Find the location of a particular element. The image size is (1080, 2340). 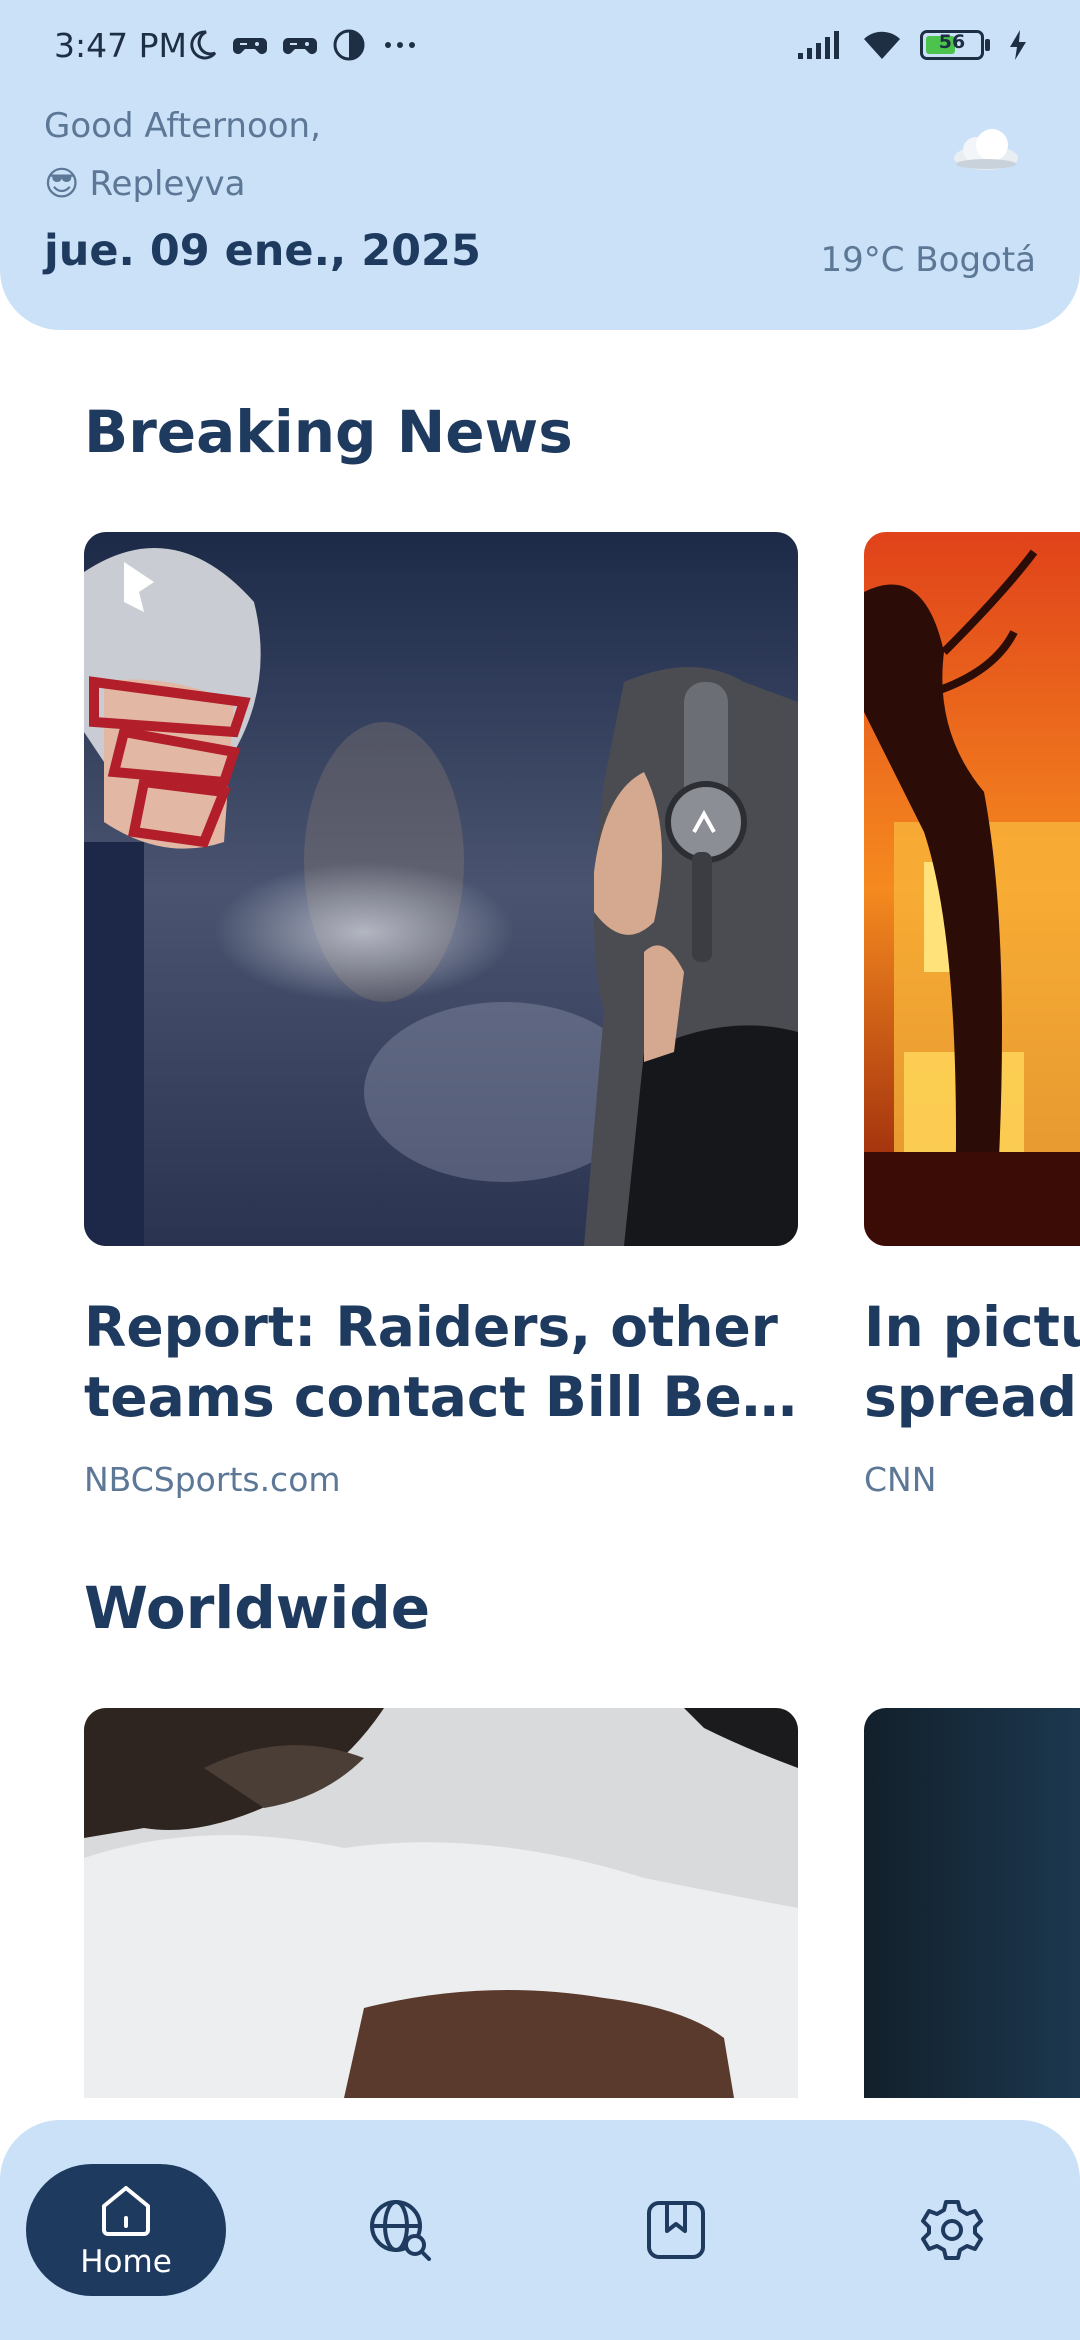

gear-icon is located at coordinates (952, 2230).